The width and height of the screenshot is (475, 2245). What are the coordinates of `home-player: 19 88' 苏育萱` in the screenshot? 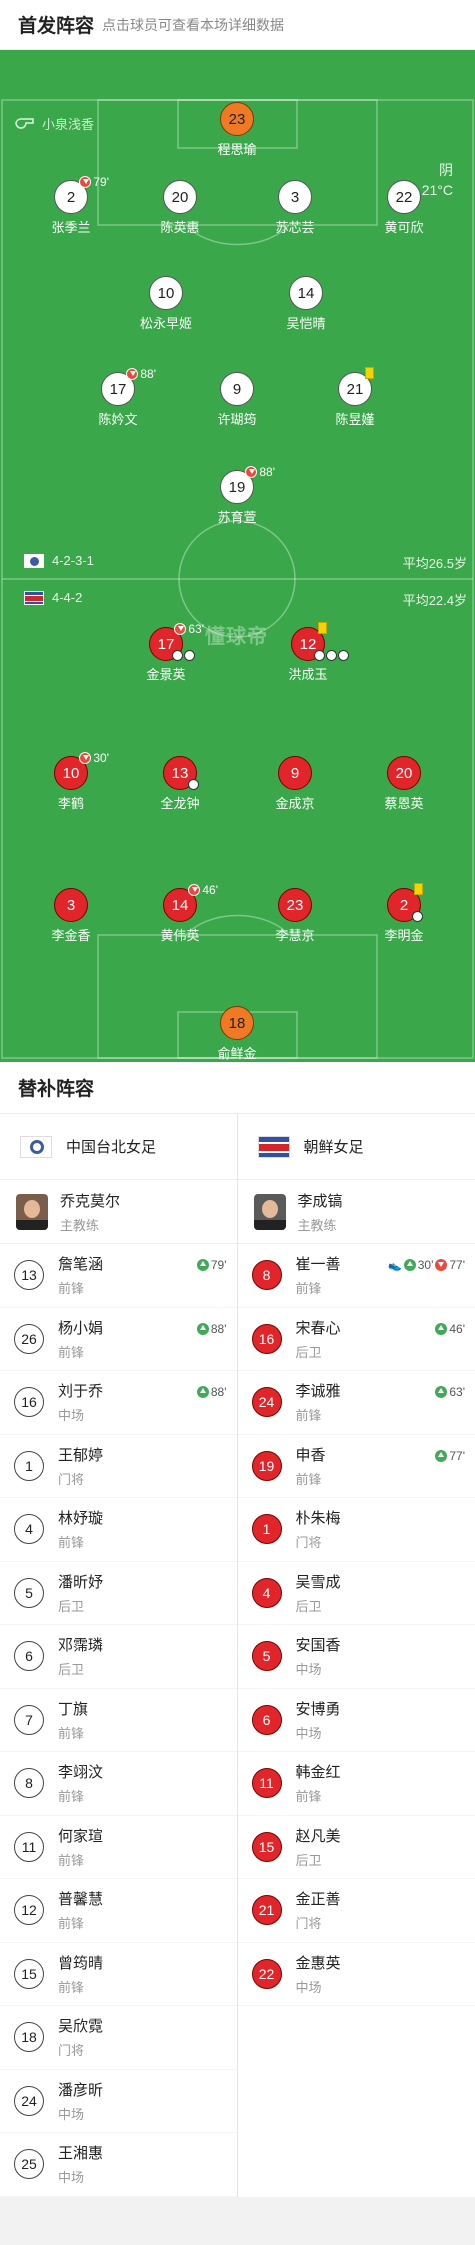 It's located at (237, 498).